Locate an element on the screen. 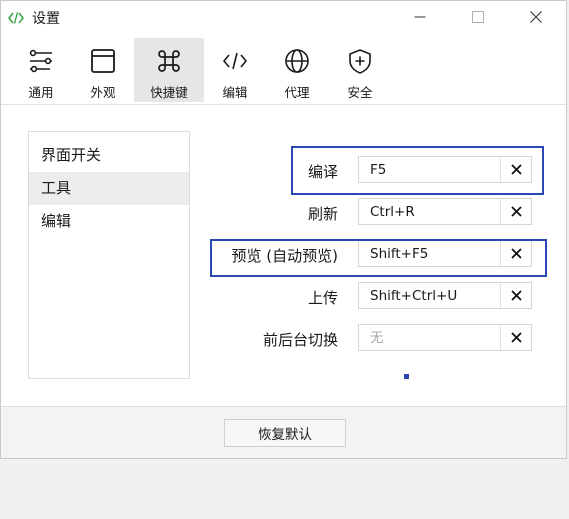 Image resolution: width=569 pixels, height=519 pixels. tab-proxy: 代理 is located at coordinates (297, 70).